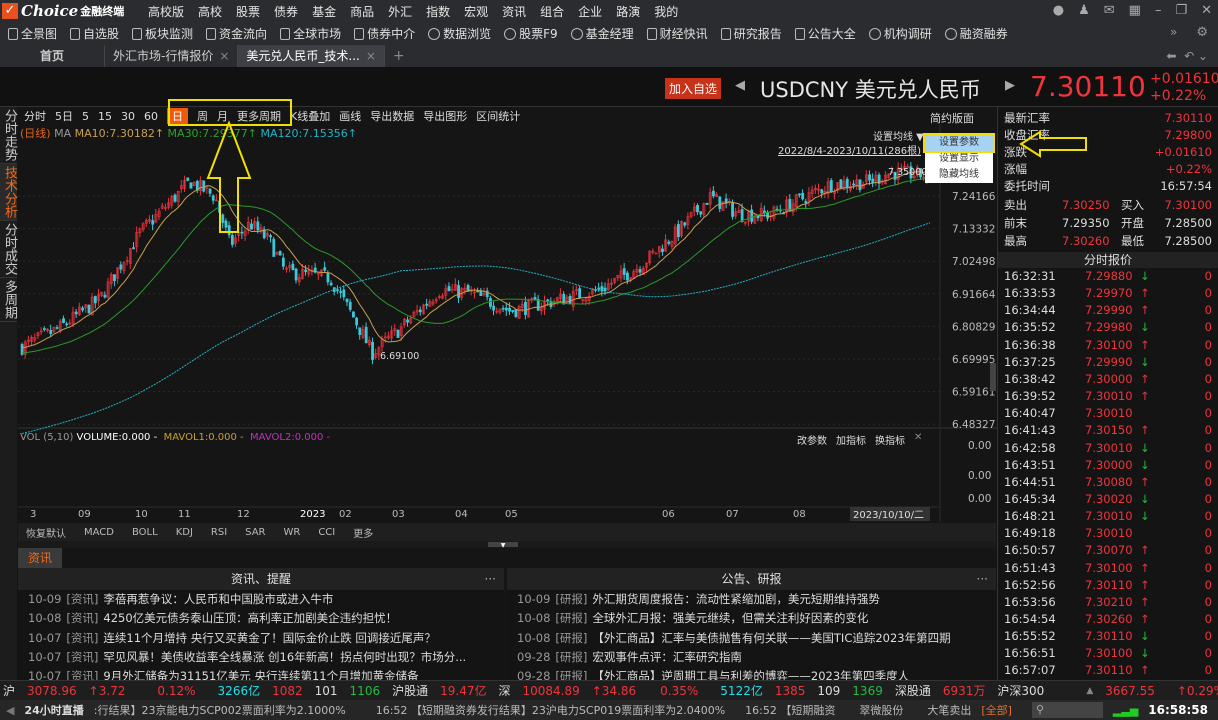 This screenshot has height=720, width=1218. I want to click on news-title: 外汇期货周度报告：流动性紧缩加剧，美元短期维持强势, so click(736, 599).